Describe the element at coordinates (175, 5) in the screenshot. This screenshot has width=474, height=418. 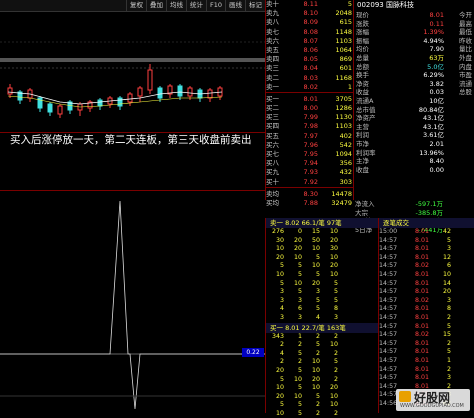
I see `toolbar-button: 均线` at that location.